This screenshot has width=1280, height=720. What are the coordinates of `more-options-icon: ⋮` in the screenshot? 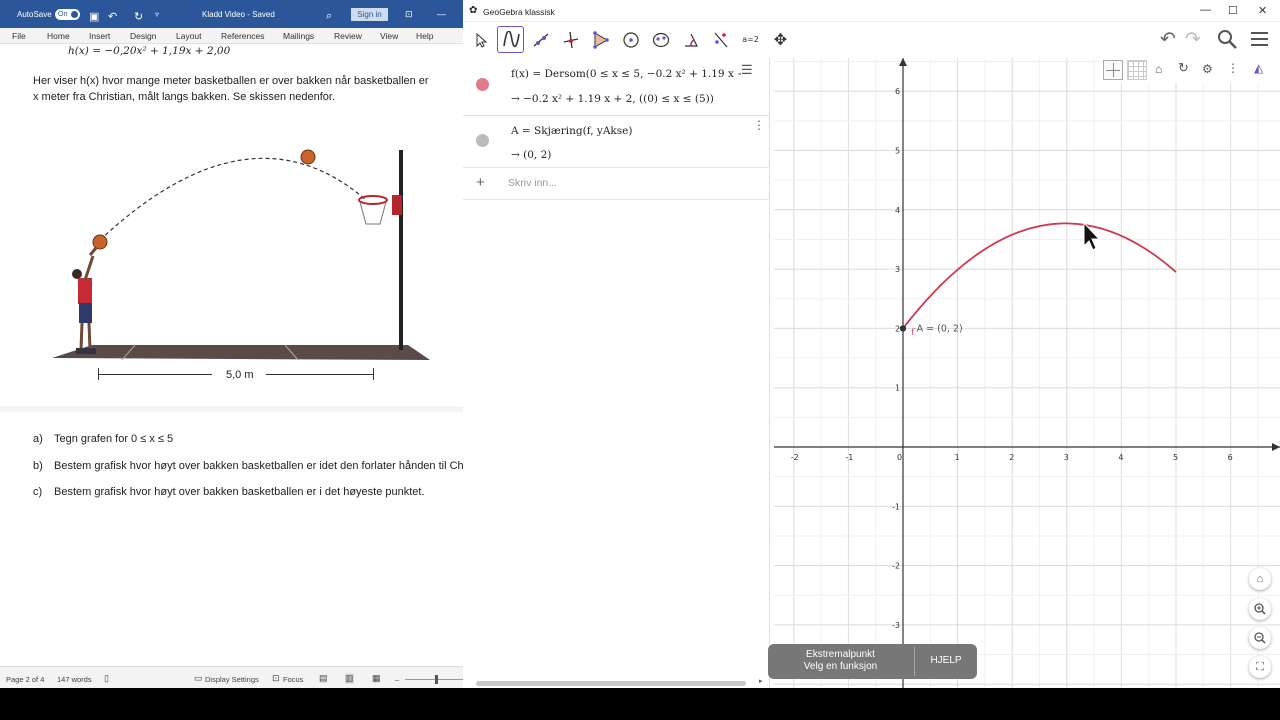 It's located at (759, 125).